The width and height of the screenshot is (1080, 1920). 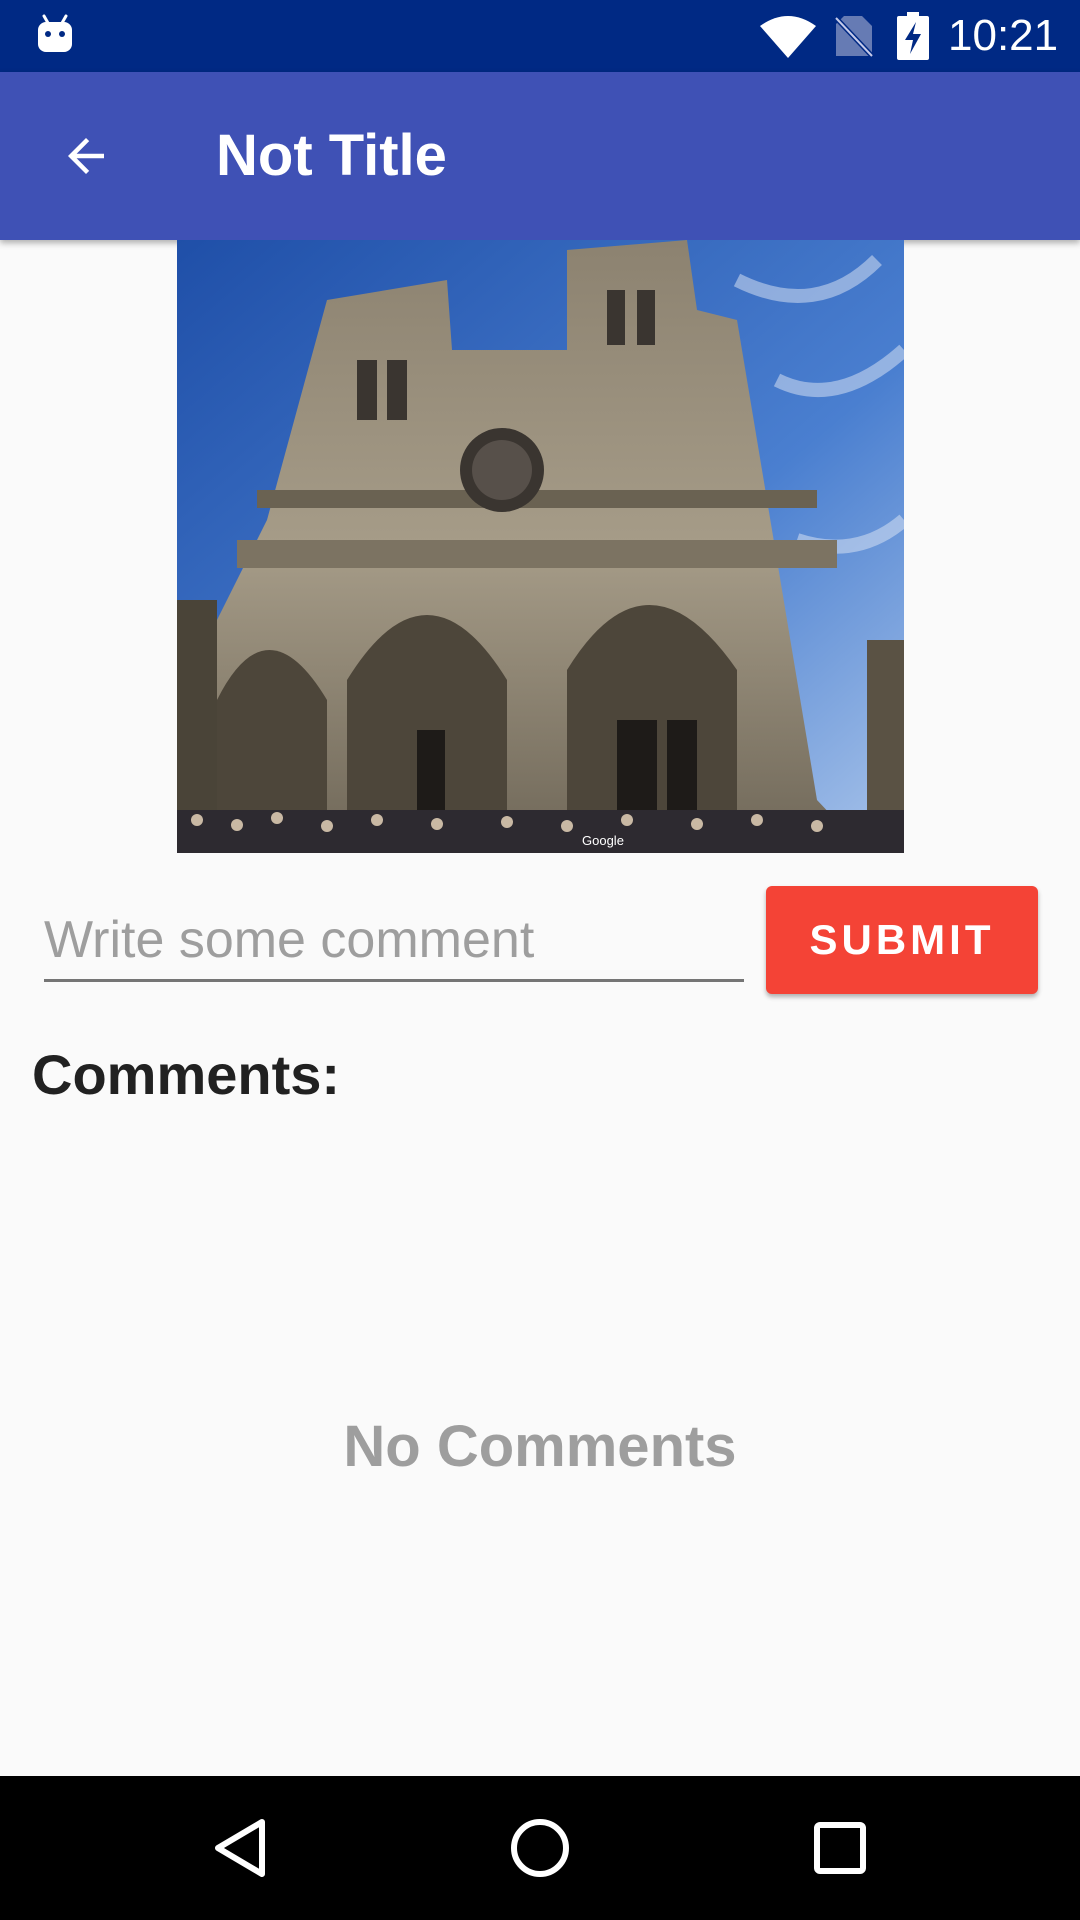 What do you see at coordinates (55, 33) in the screenshot?
I see `android-notification-icon` at bounding box center [55, 33].